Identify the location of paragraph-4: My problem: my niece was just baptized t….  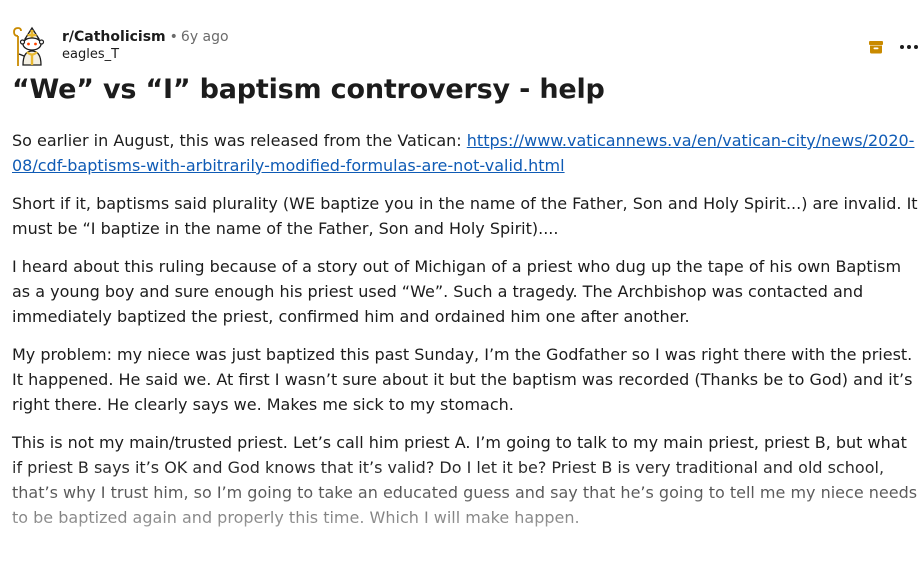
(462, 379).